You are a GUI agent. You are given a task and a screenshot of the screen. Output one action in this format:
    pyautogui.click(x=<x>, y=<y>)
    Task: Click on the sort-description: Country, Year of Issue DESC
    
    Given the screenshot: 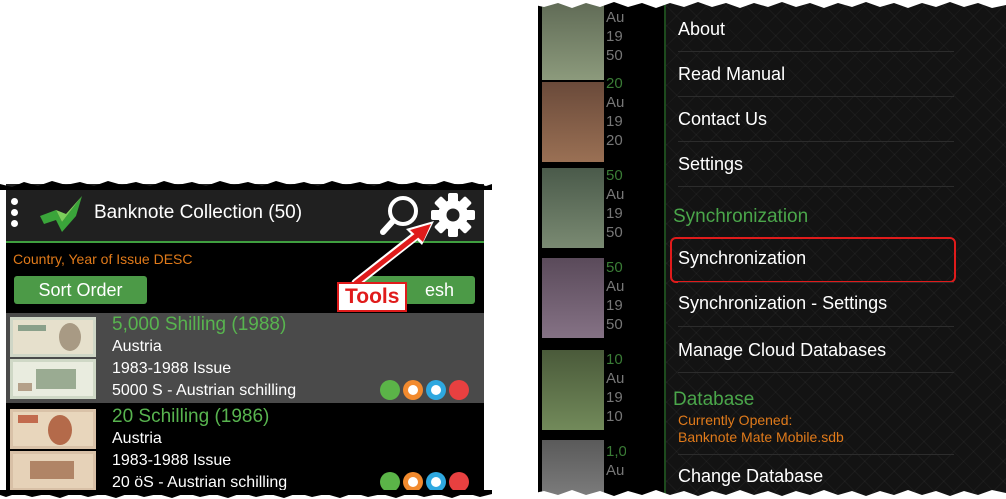 What is the action you would take?
    pyautogui.click(x=103, y=259)
    